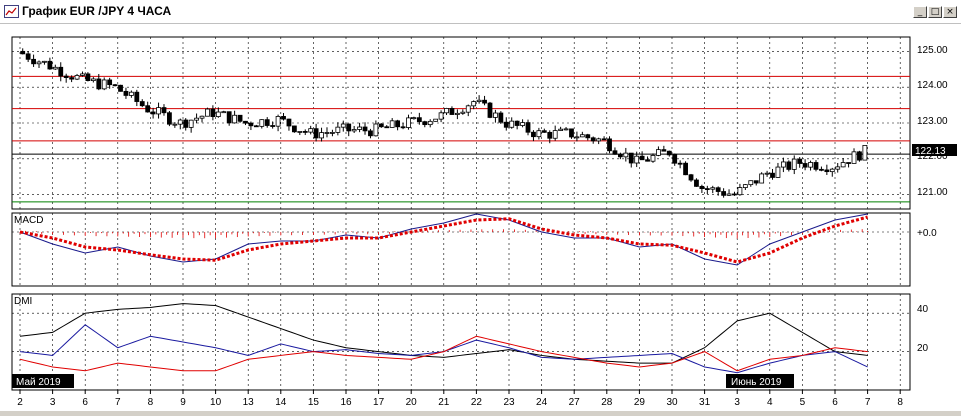  What do you see at coordinates (314, 402) in the screenshot?
I see `x-axis-tick-label: 15` at bounding box center [314, 402].